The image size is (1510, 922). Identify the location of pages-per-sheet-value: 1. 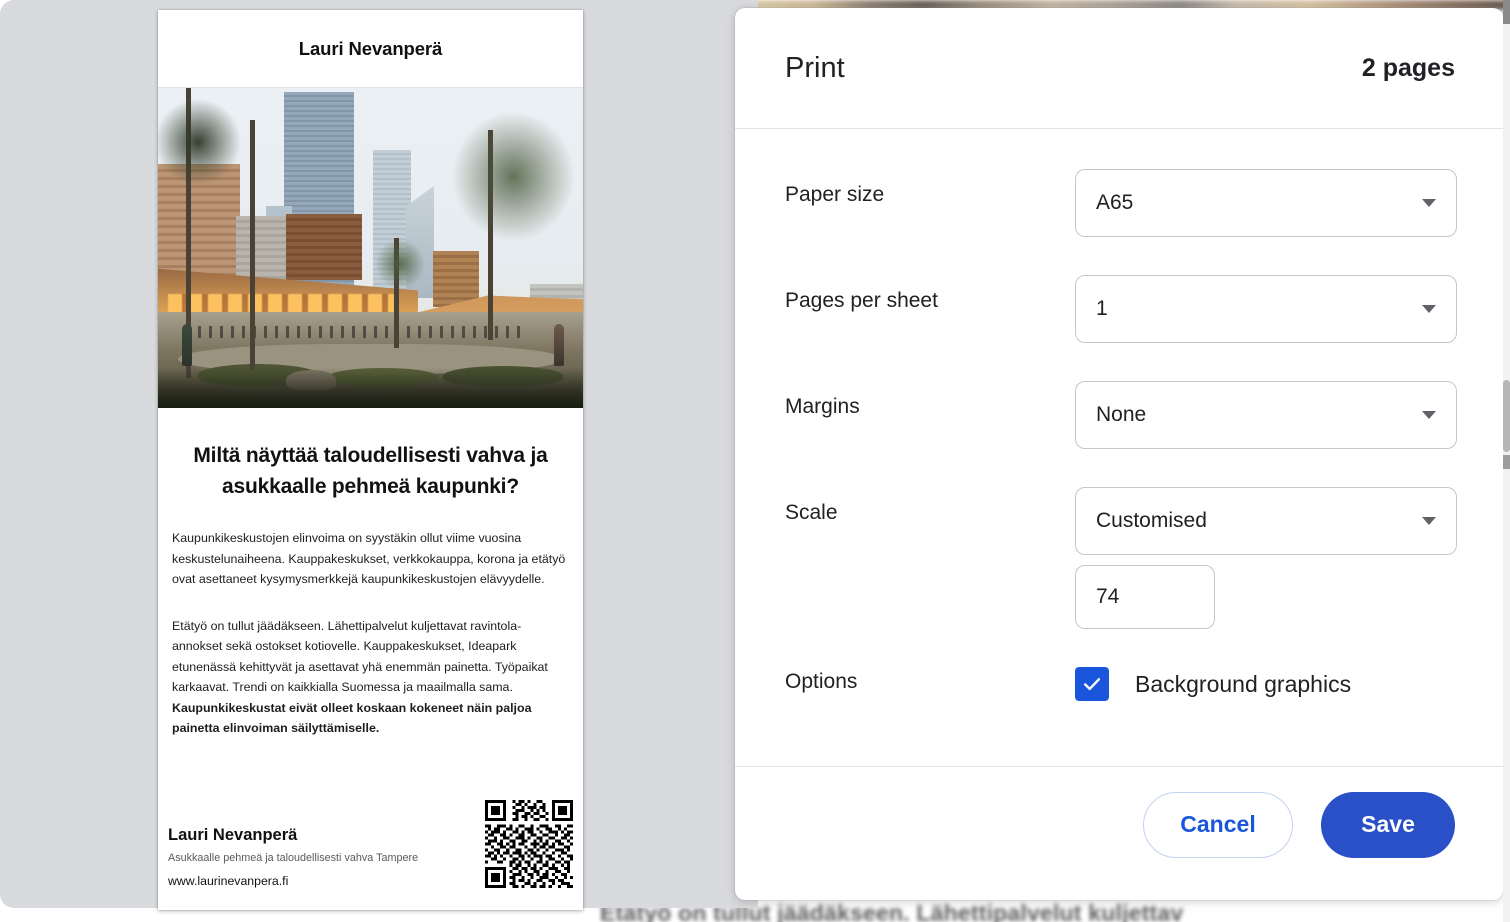
(1102, 308).